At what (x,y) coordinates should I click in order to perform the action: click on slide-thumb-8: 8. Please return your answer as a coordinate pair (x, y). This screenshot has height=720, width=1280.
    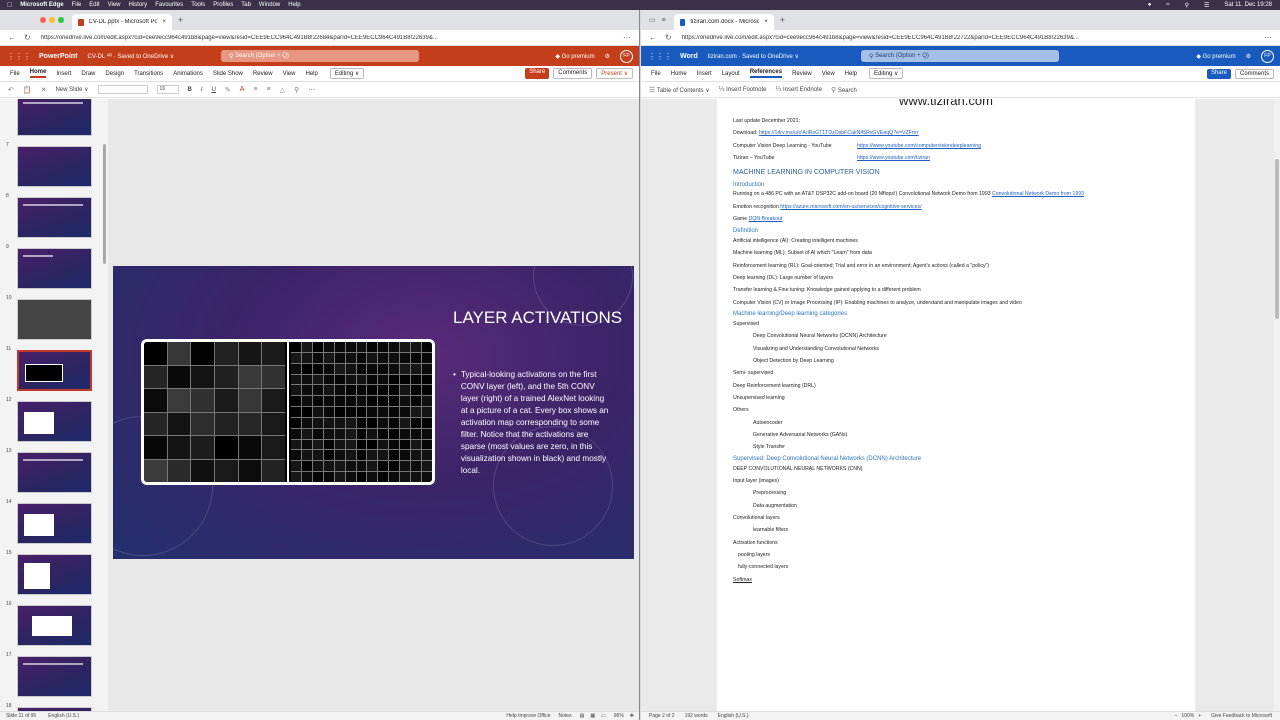
    Looking at the image, I should click on (50, 216).